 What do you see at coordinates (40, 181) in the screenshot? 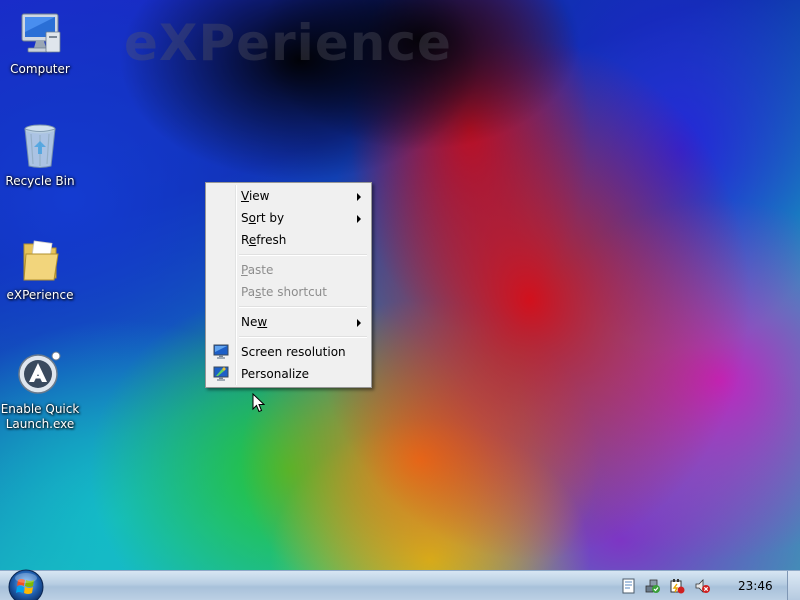
I see `desktop-icon-label: Recycle Bin` at bounding box center [40, 181].